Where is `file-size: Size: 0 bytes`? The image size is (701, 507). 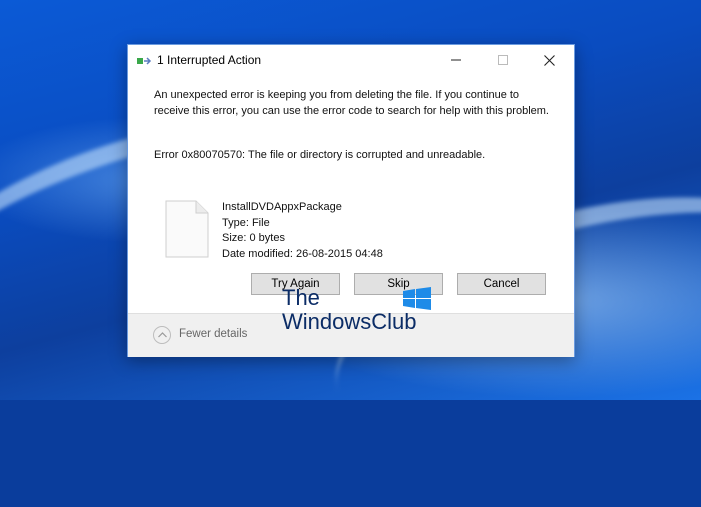 file-size: Size: 0 bytes is located at coordinates (253, 238).